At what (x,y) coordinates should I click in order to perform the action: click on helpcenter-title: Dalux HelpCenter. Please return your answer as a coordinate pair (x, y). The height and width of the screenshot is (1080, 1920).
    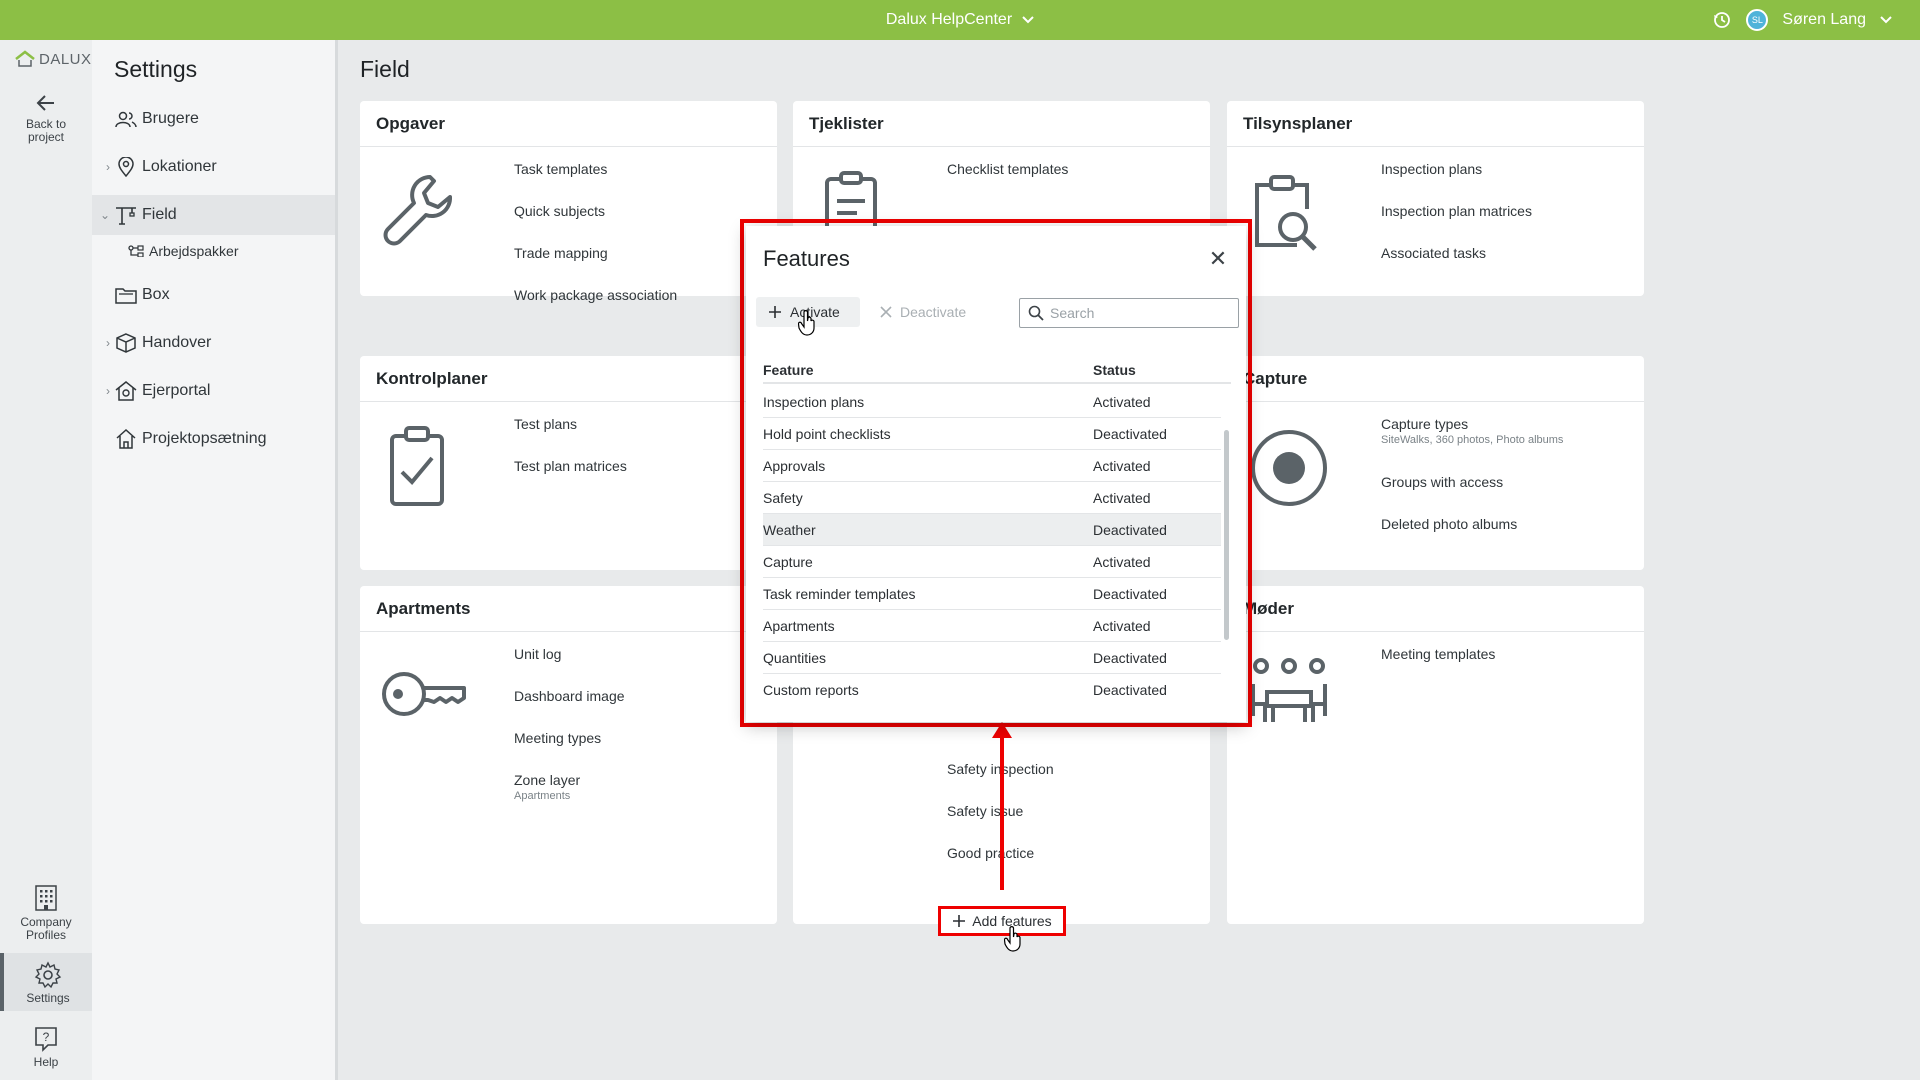
    Looking at the image, I should click on (949, 19).